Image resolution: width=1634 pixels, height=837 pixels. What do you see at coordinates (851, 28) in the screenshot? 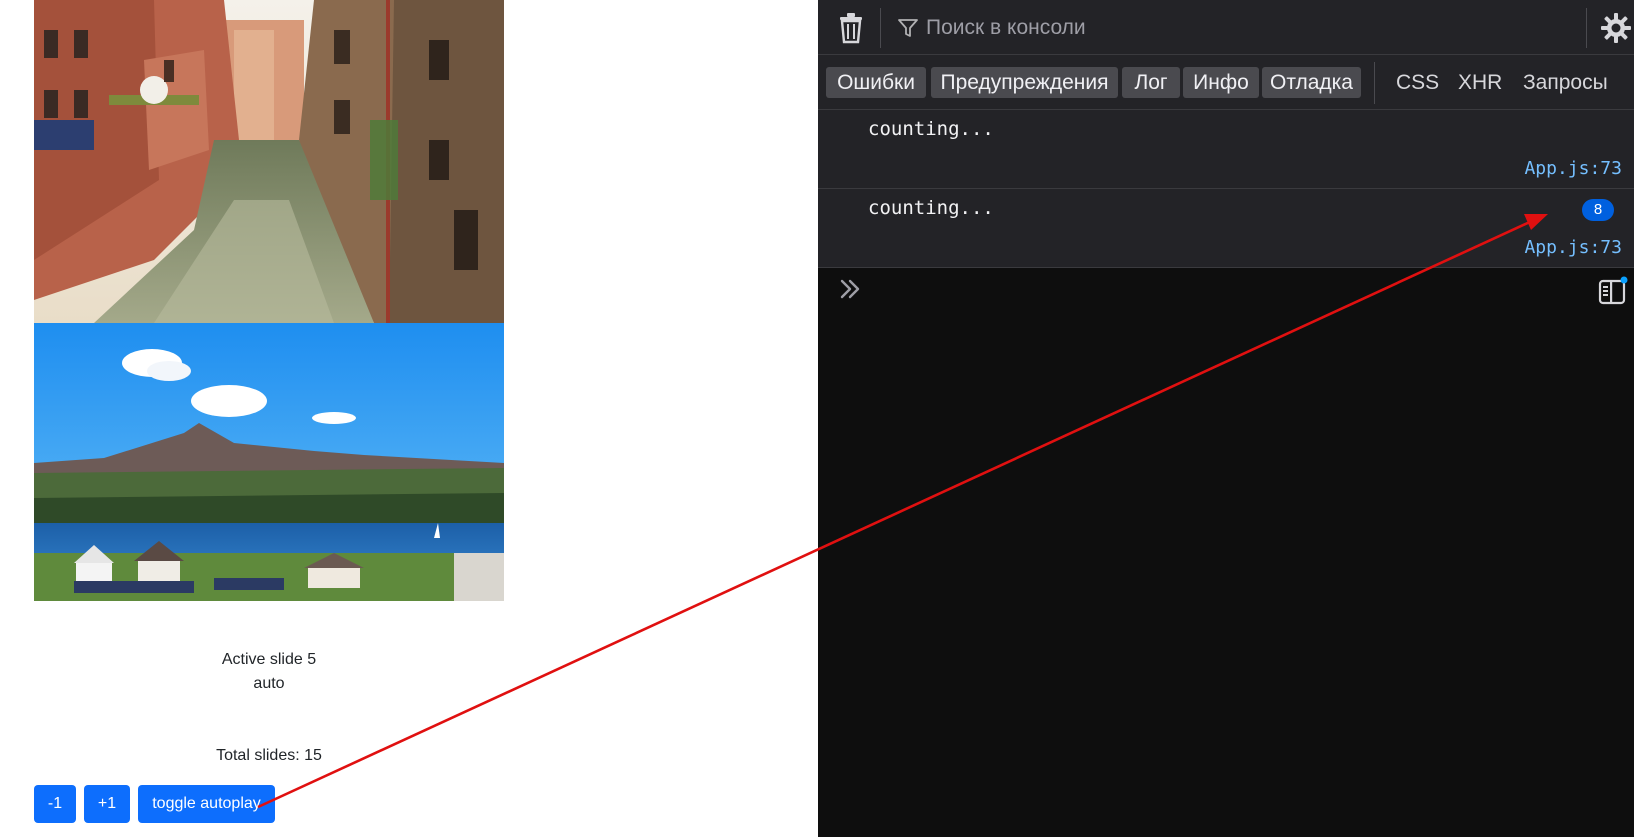
I see `trash-icon` at bounding box center [851, 28].